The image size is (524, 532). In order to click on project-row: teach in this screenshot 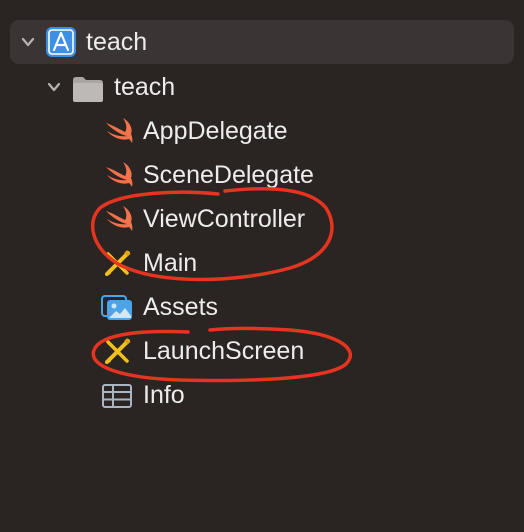, I will do `click(262, 42)`.